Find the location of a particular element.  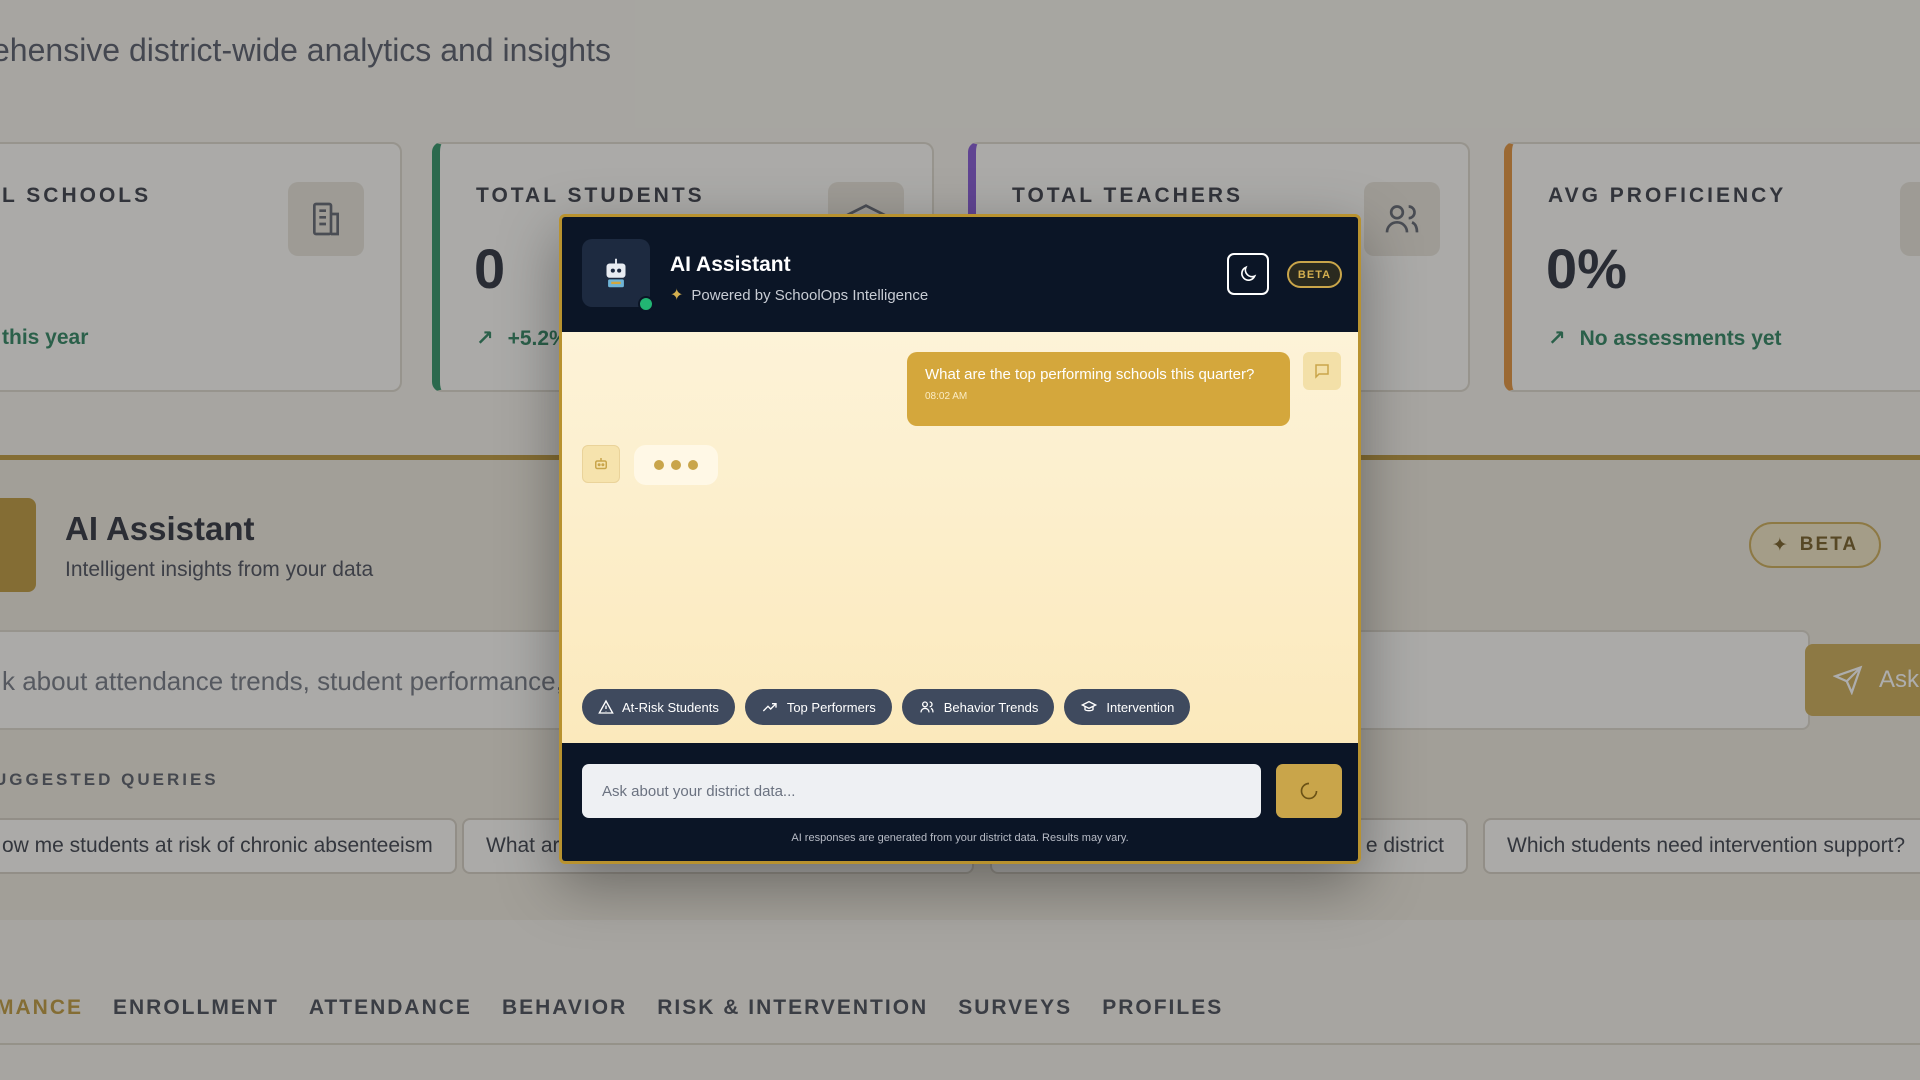

robot-icon is located at coordinates (616, 273).